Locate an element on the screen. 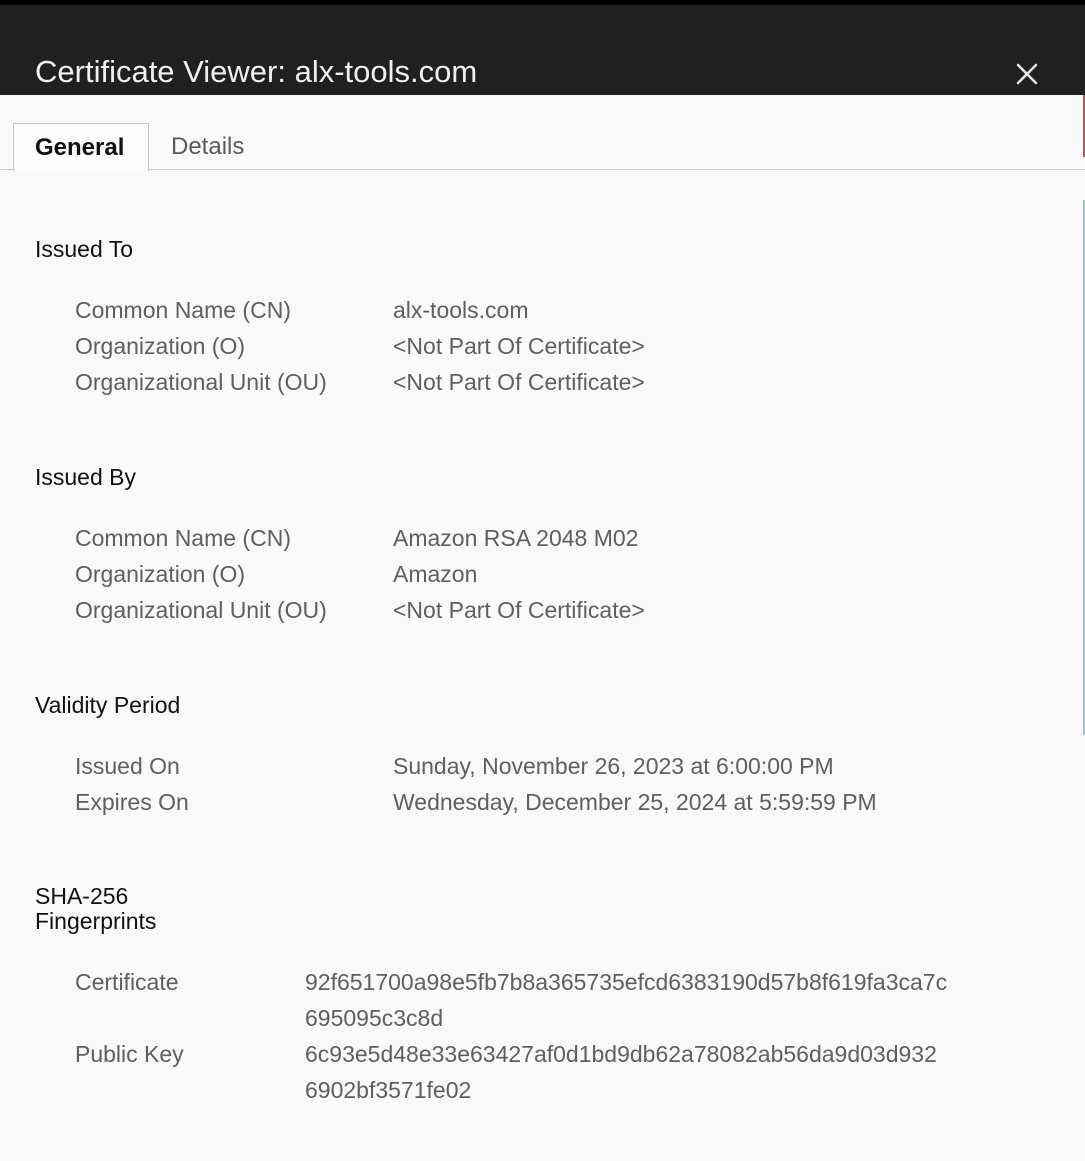 This screenshot has height=1161, width=1085. issued-by-org-value: Amazon is located at coordinates (435, 574).